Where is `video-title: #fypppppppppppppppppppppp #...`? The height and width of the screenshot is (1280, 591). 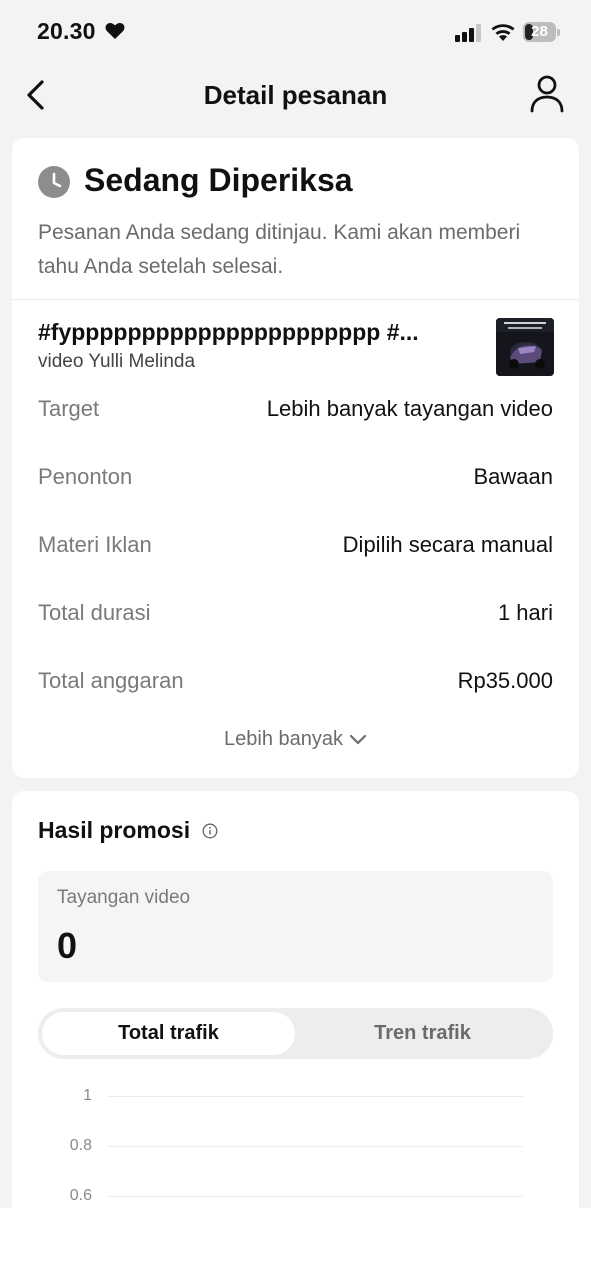 video-title: #fypppppppppppppppppppppp #... is located at coordinates (228, 332).